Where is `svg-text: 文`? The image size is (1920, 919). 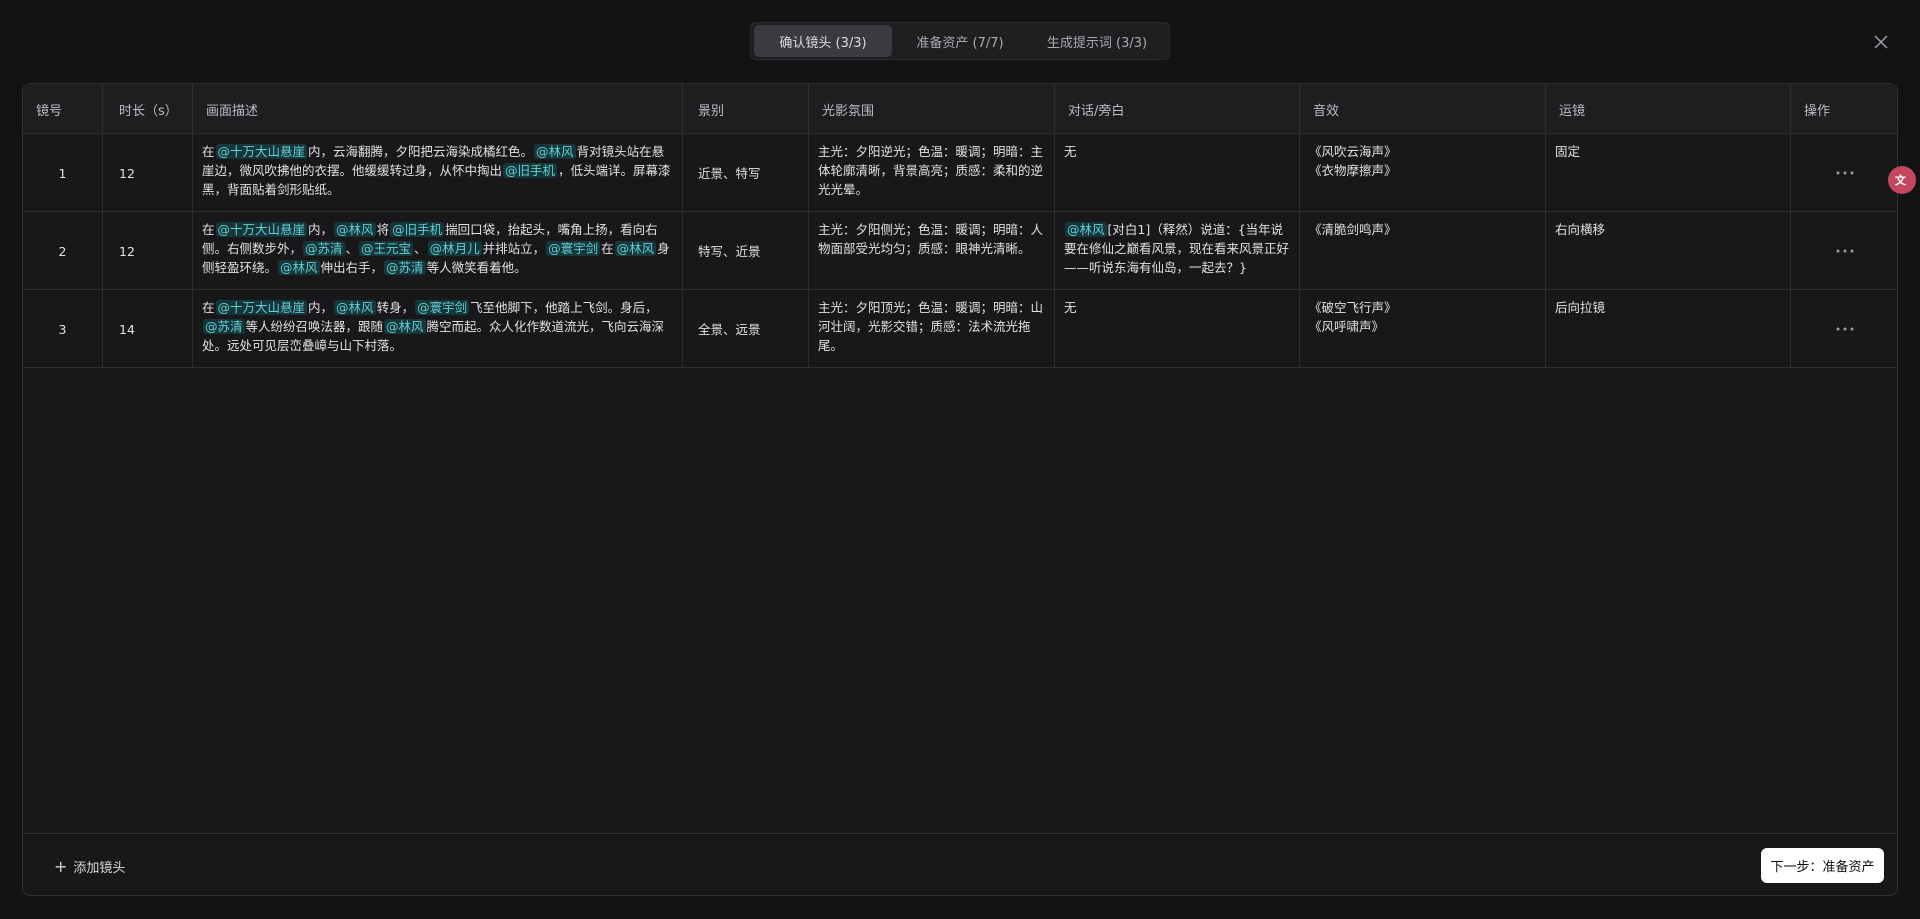
svg-text: 文 is located at coordinates (1901, 180).